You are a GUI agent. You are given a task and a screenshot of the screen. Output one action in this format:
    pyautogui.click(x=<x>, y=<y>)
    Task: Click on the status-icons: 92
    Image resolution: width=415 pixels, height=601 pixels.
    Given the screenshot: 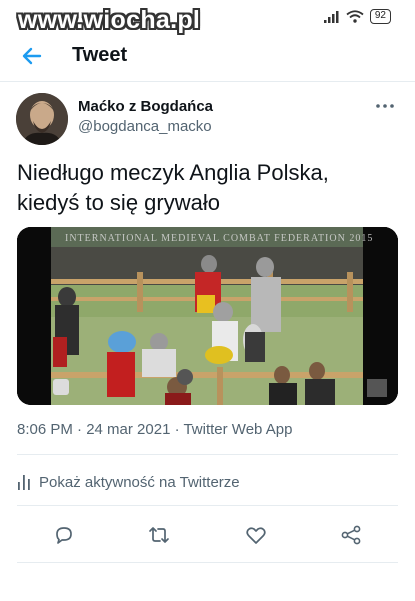 What is the action you would take?
    pyautogui.click(x=357, y=16)
    